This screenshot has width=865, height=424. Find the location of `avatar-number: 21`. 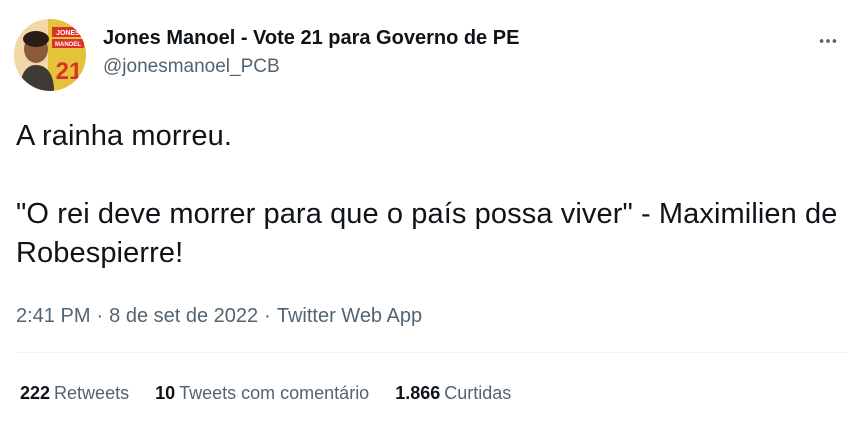

avatar-number: 21 is located at coordinates (69, 71).